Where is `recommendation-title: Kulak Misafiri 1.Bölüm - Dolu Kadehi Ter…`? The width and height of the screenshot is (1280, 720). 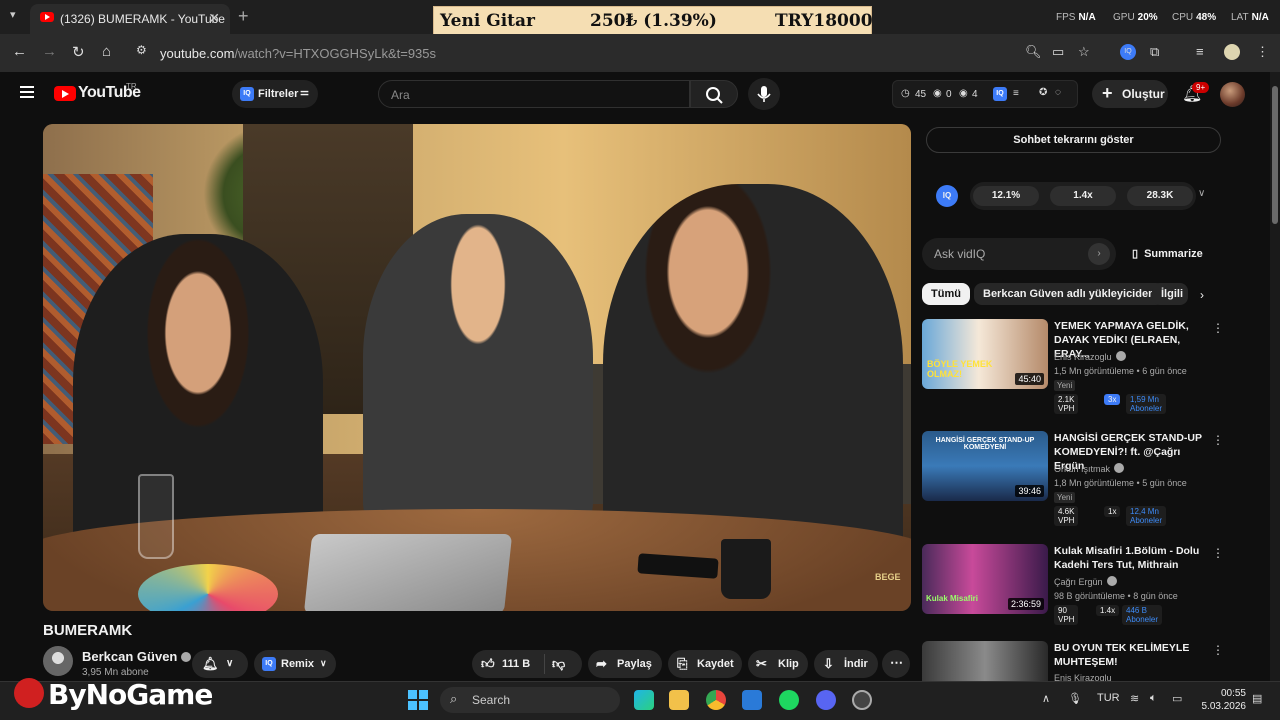
recommendation-title: Kulak Misafiri 1.Bölüm - Dolu Kadehi Ter… is located at coordinates (1131, 558).